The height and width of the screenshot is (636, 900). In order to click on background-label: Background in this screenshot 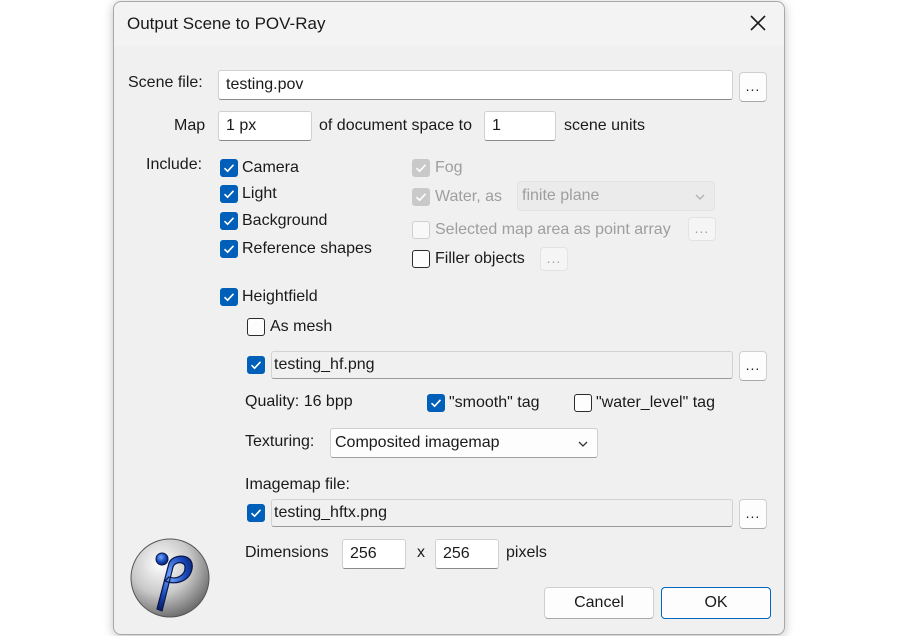, I will do `click(284, 221)`.